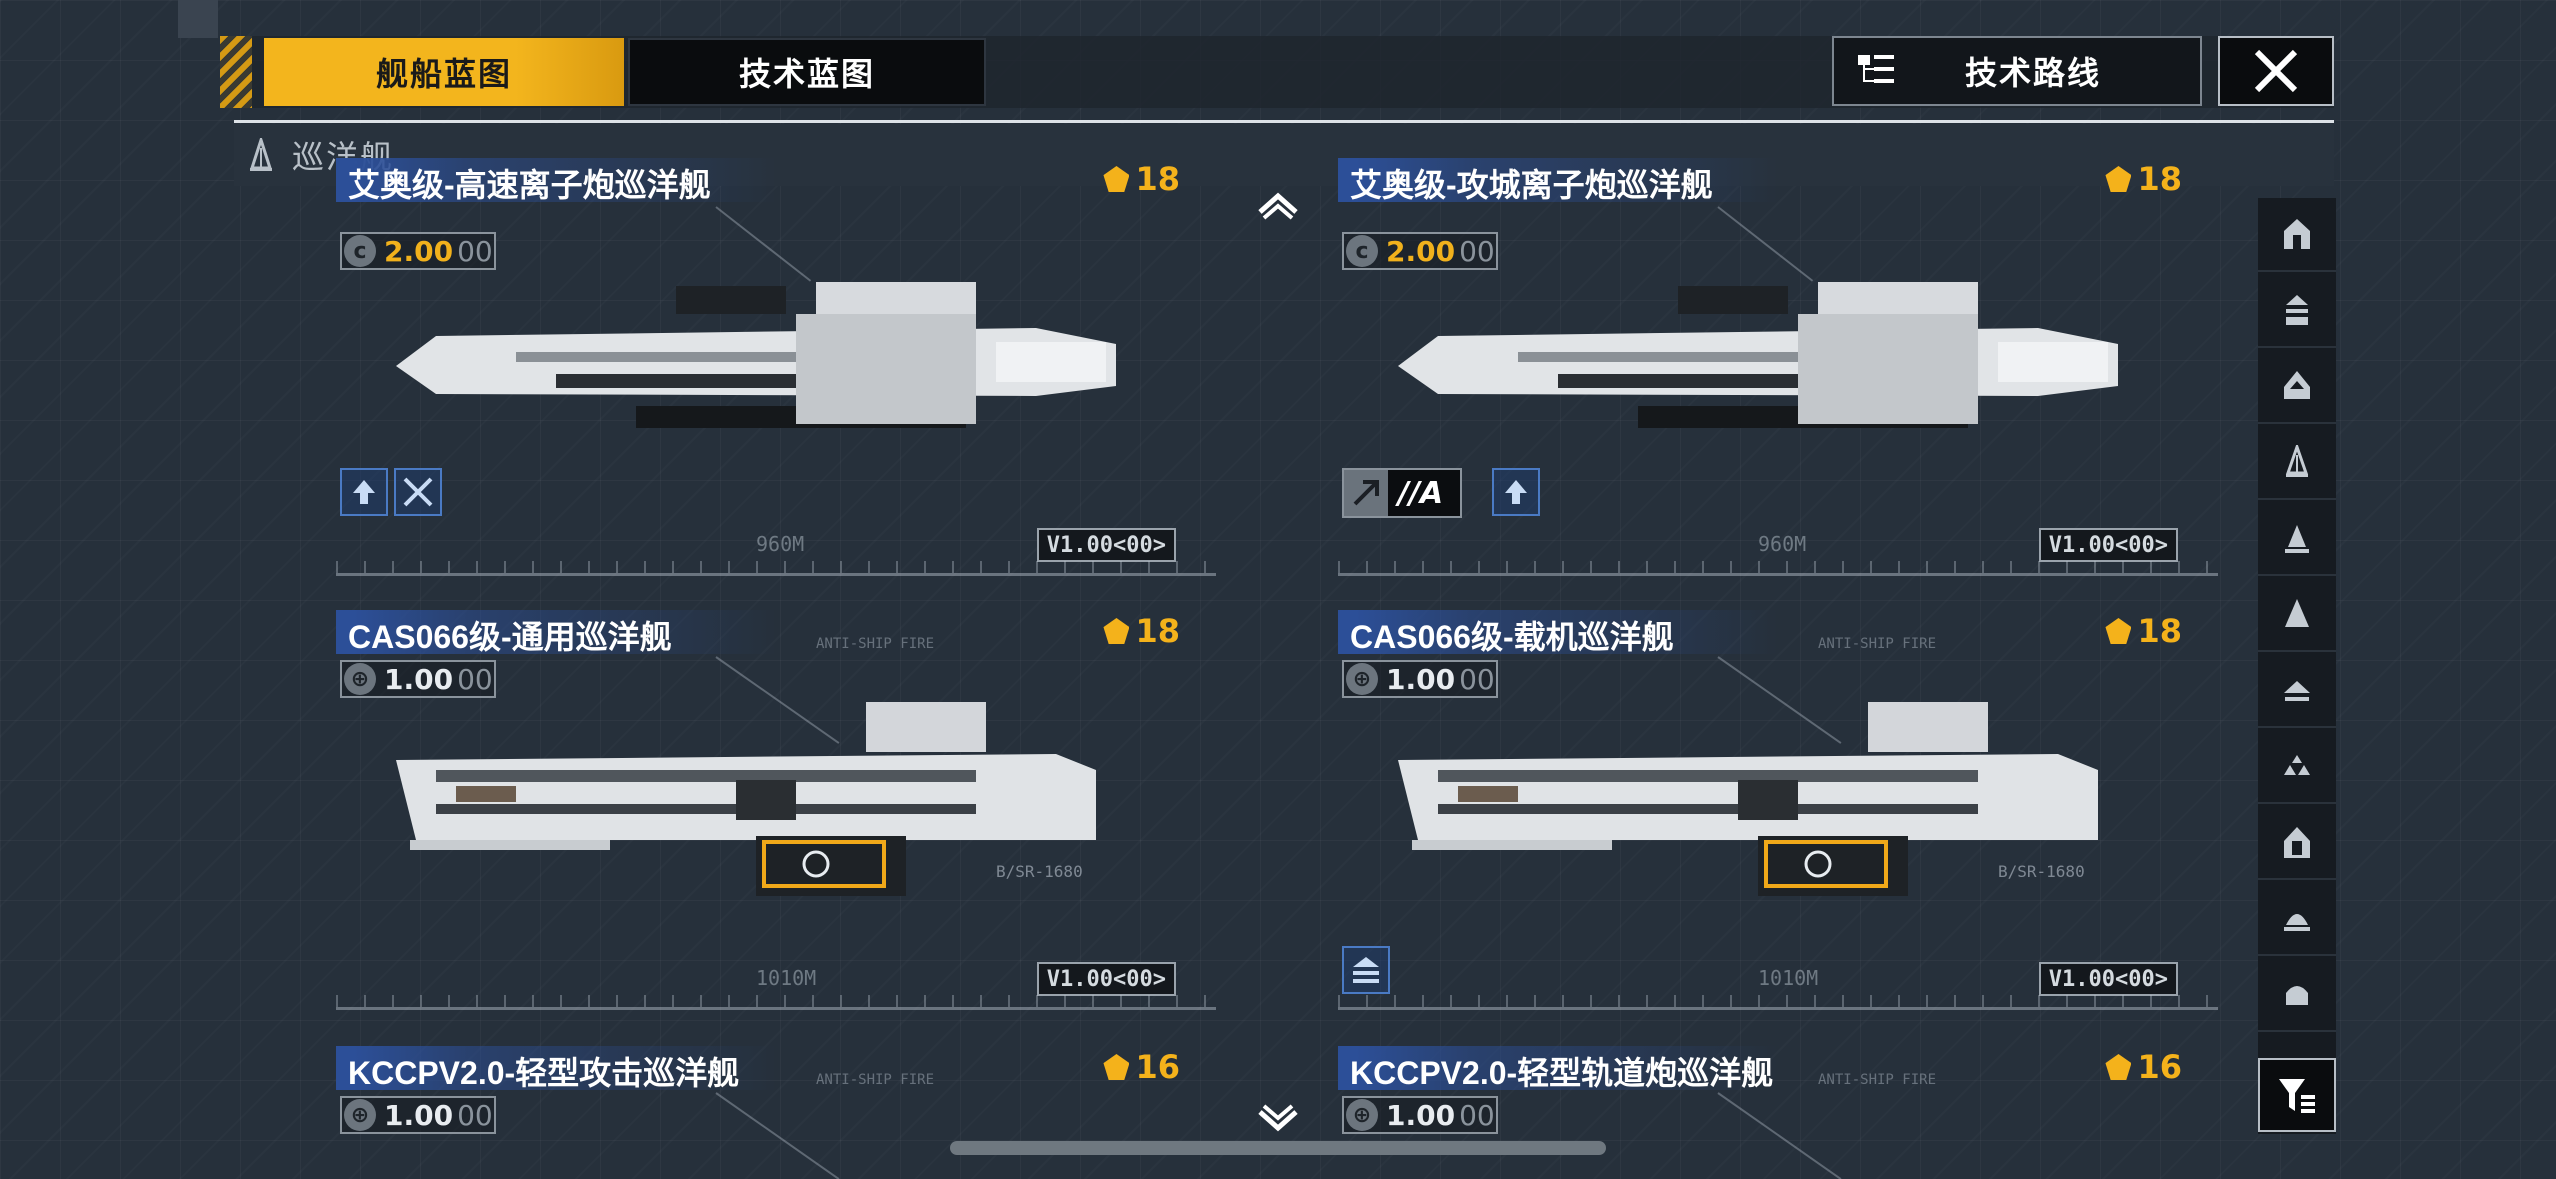 The height and width of the screenshot is (1179, 2556). What do you see at coordinates (1421, 493) in the screenshot?
I see `ability-badge-text: //A` at bounding box center [1421, 493].